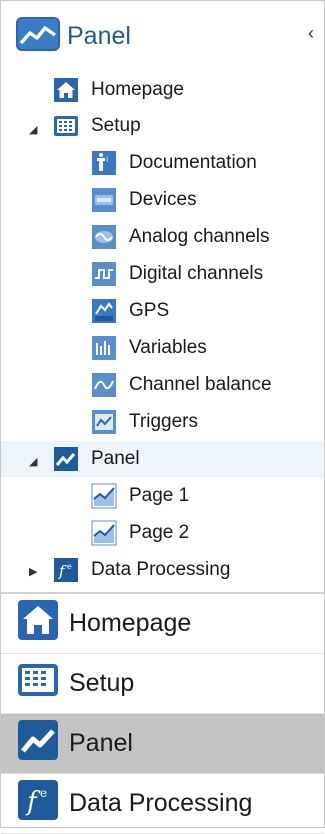 This screenshot has width=325, height=834. What do you see at coordinates (104, 385) in the screenshot?
I see `channel-balance-icon` at bounding box center [104, 385].